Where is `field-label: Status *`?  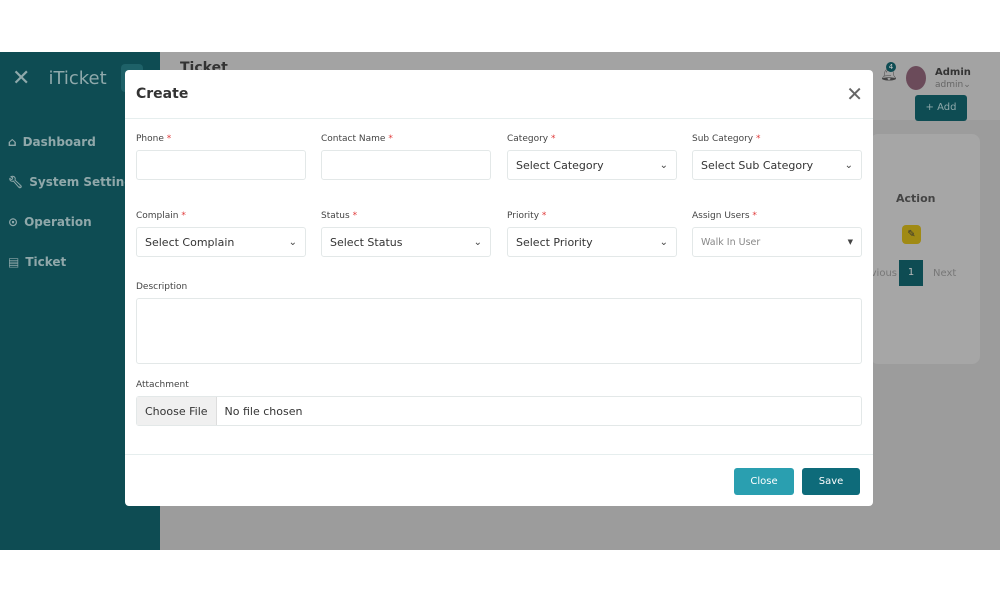
field-label: Status * is located at coordinates (339, 216).